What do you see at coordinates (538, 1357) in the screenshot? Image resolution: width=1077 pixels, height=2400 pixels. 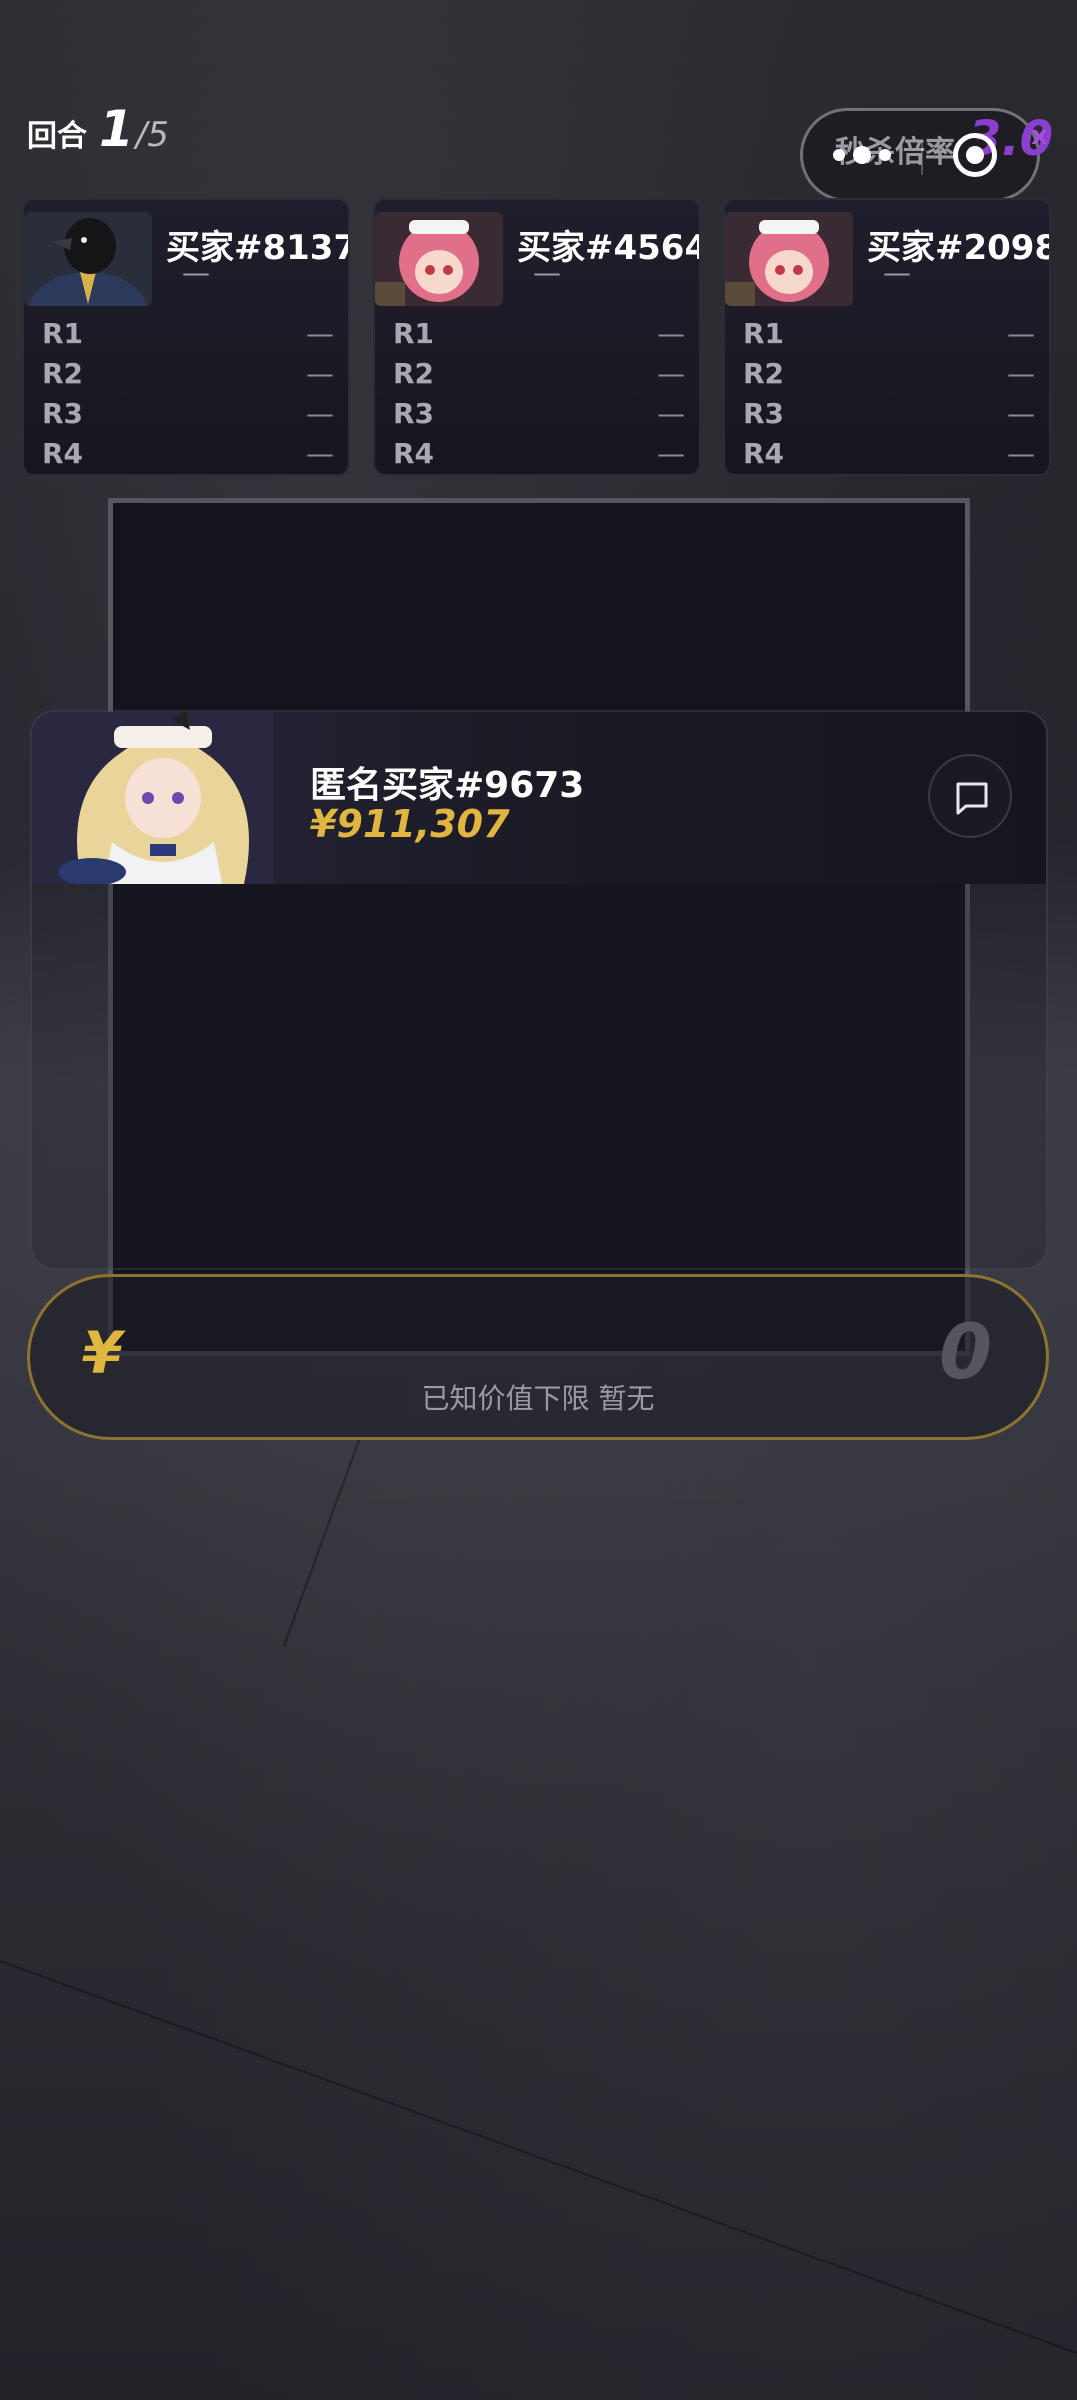 I see `bid-input: ¥ 0 已知价值下限 暂无` at bounding box center [538, 1357].